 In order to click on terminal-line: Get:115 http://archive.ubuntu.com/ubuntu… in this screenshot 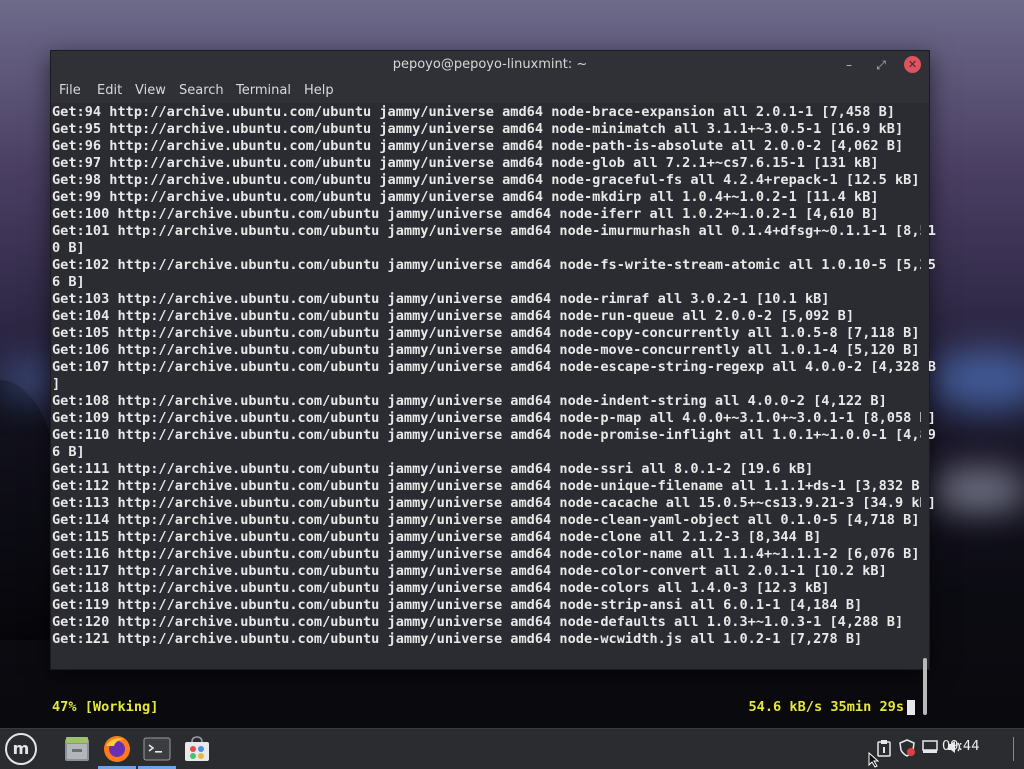, I will do `click(437, 537)`.